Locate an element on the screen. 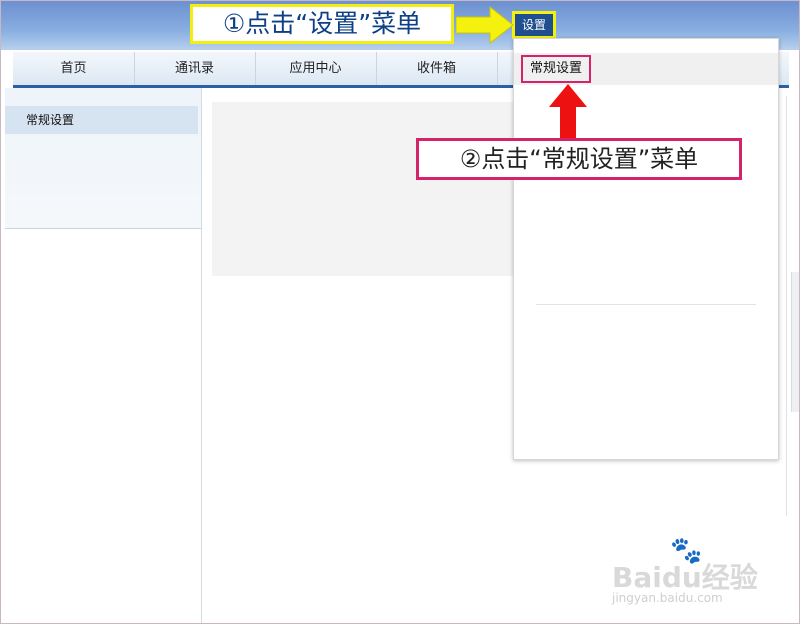  settings-button: 设置 is located at coordinates (534, 25).